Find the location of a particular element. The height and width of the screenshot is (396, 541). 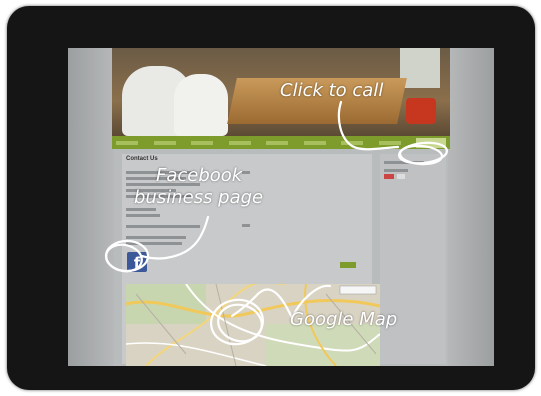

page-background-left is located at coordinates (91, 207).